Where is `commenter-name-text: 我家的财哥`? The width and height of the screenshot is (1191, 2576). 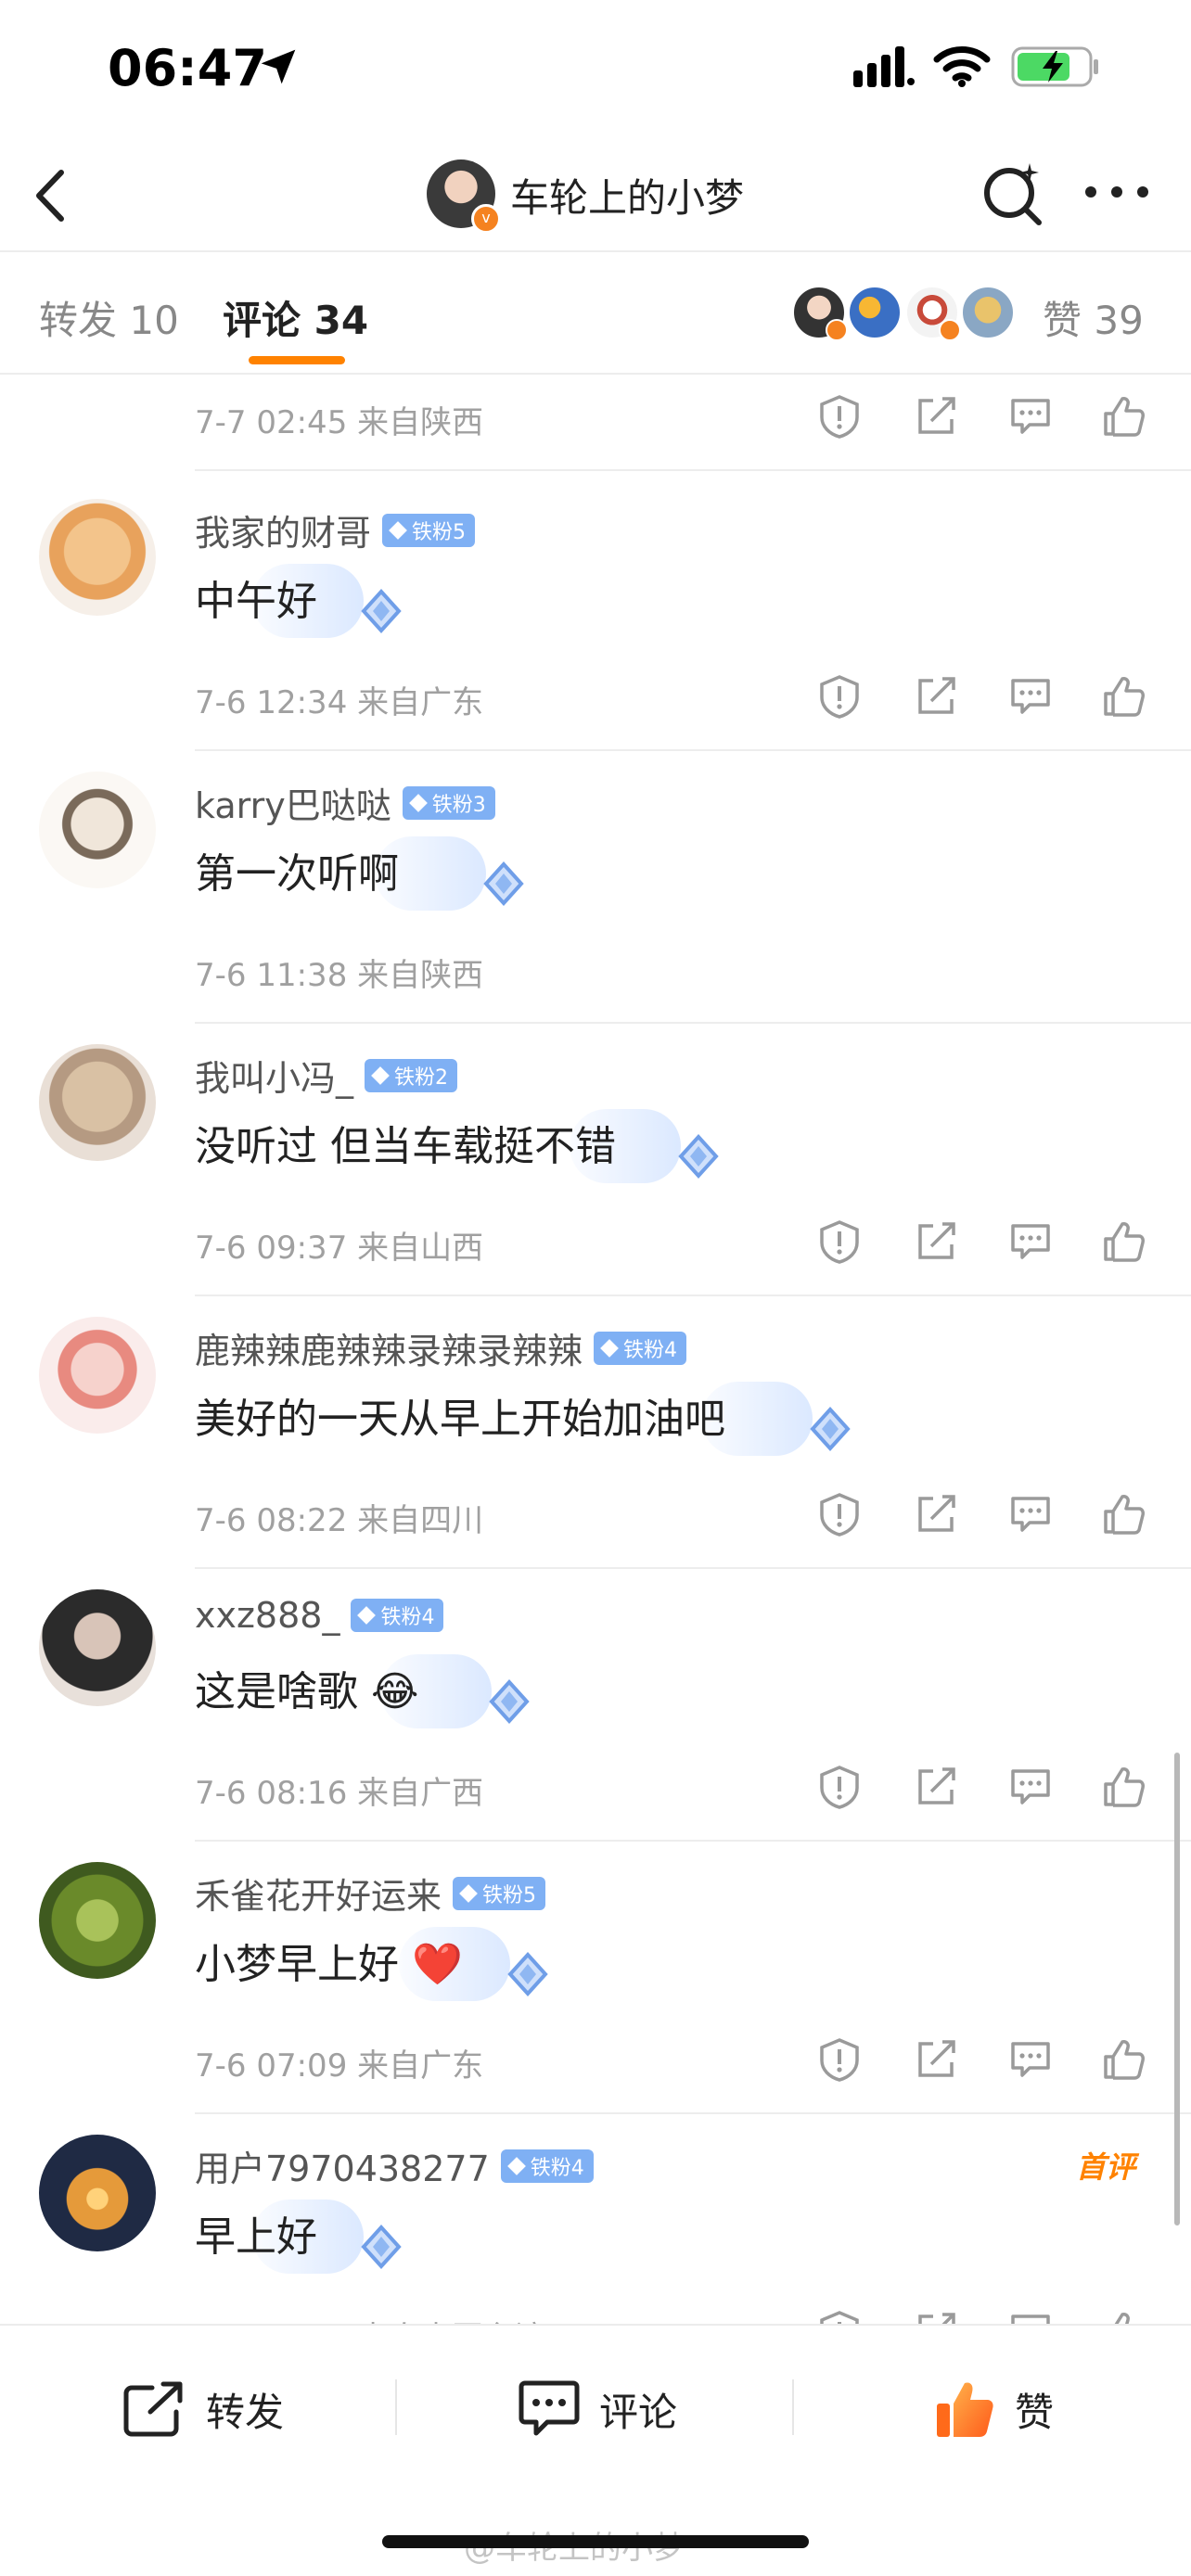 commenter-name-text: 我家的财哥 is located at coordinates (283, 533).